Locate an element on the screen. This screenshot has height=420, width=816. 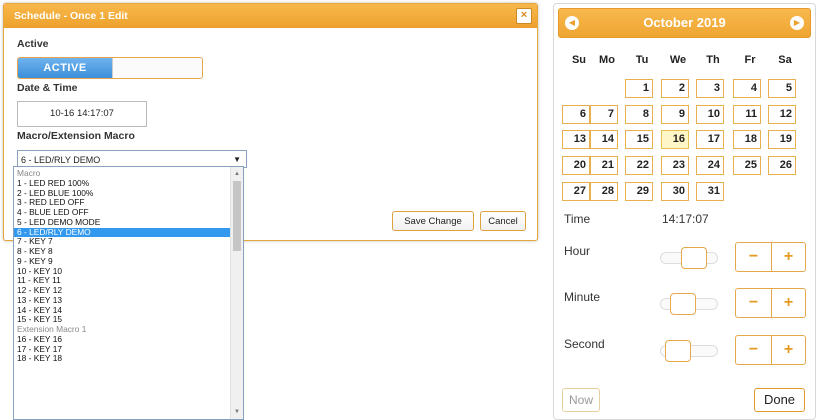
calendar-day: 28 is located at coordinates (604, 191).